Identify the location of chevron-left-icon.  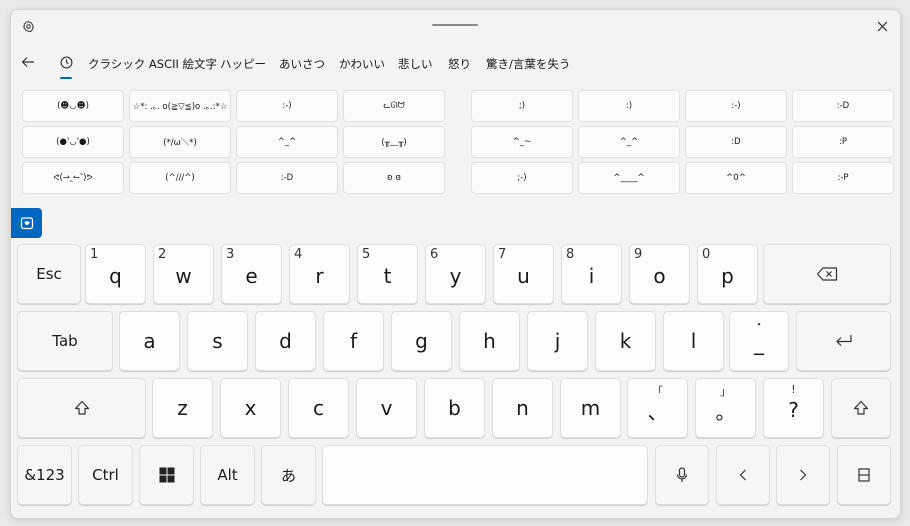
(742, 475).